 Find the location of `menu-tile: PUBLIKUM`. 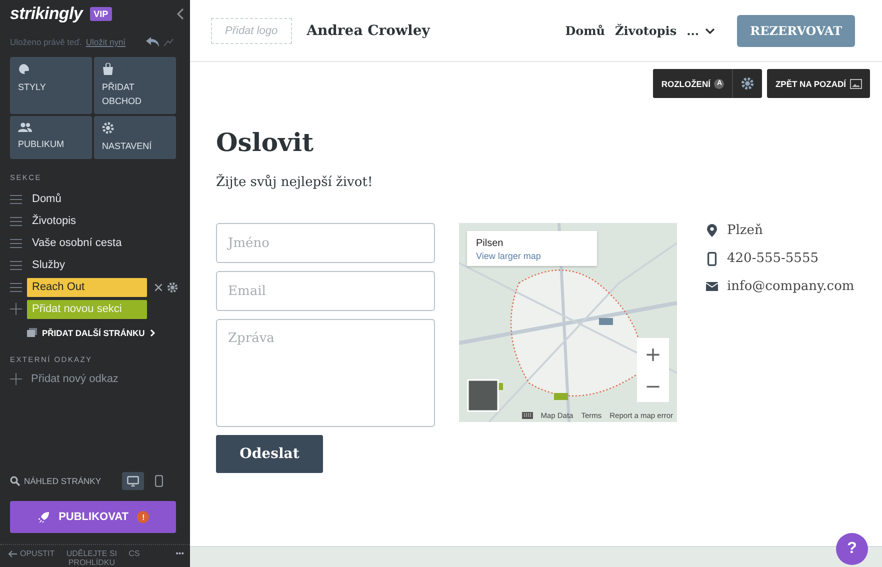

menu-tile: PUBLIKUM is located at coordinates (51, 137).